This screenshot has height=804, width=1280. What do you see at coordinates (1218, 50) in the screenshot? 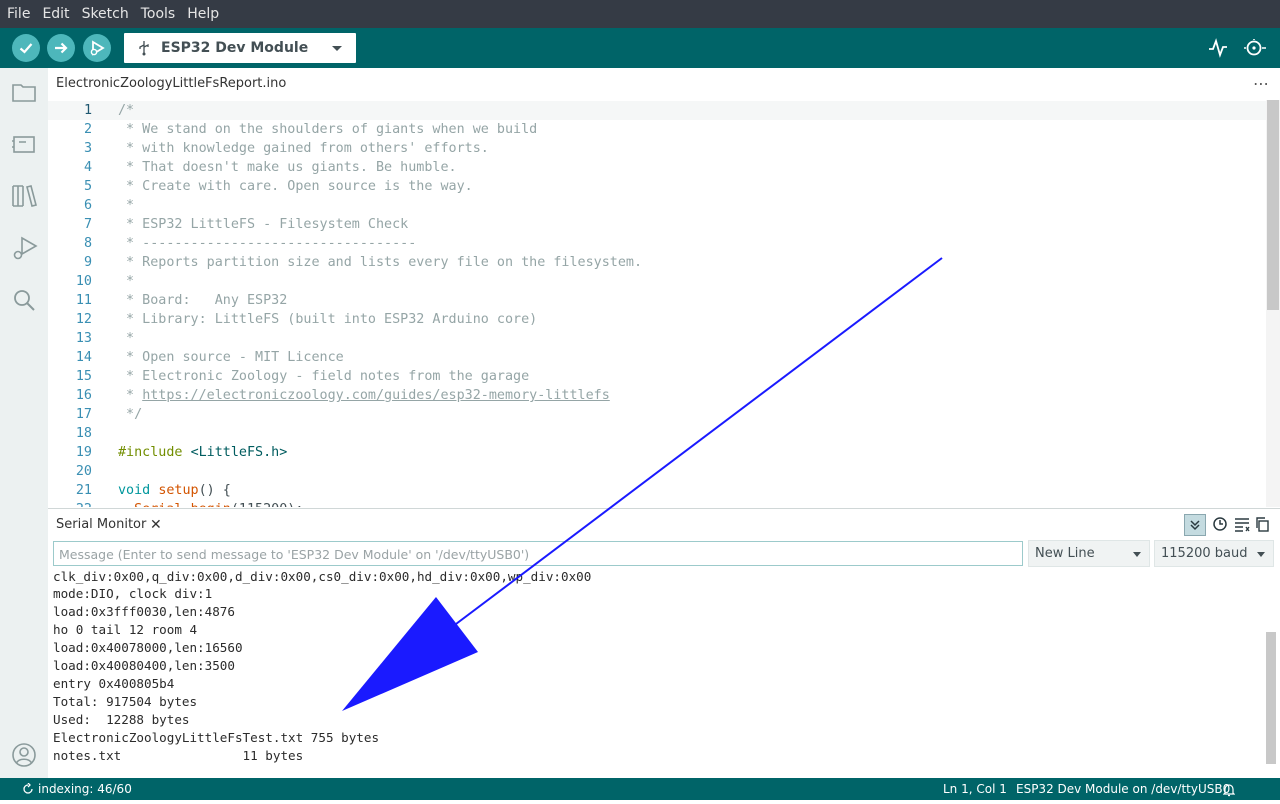
I see `serial-plotter-button` at bounding box center [1218, 50].